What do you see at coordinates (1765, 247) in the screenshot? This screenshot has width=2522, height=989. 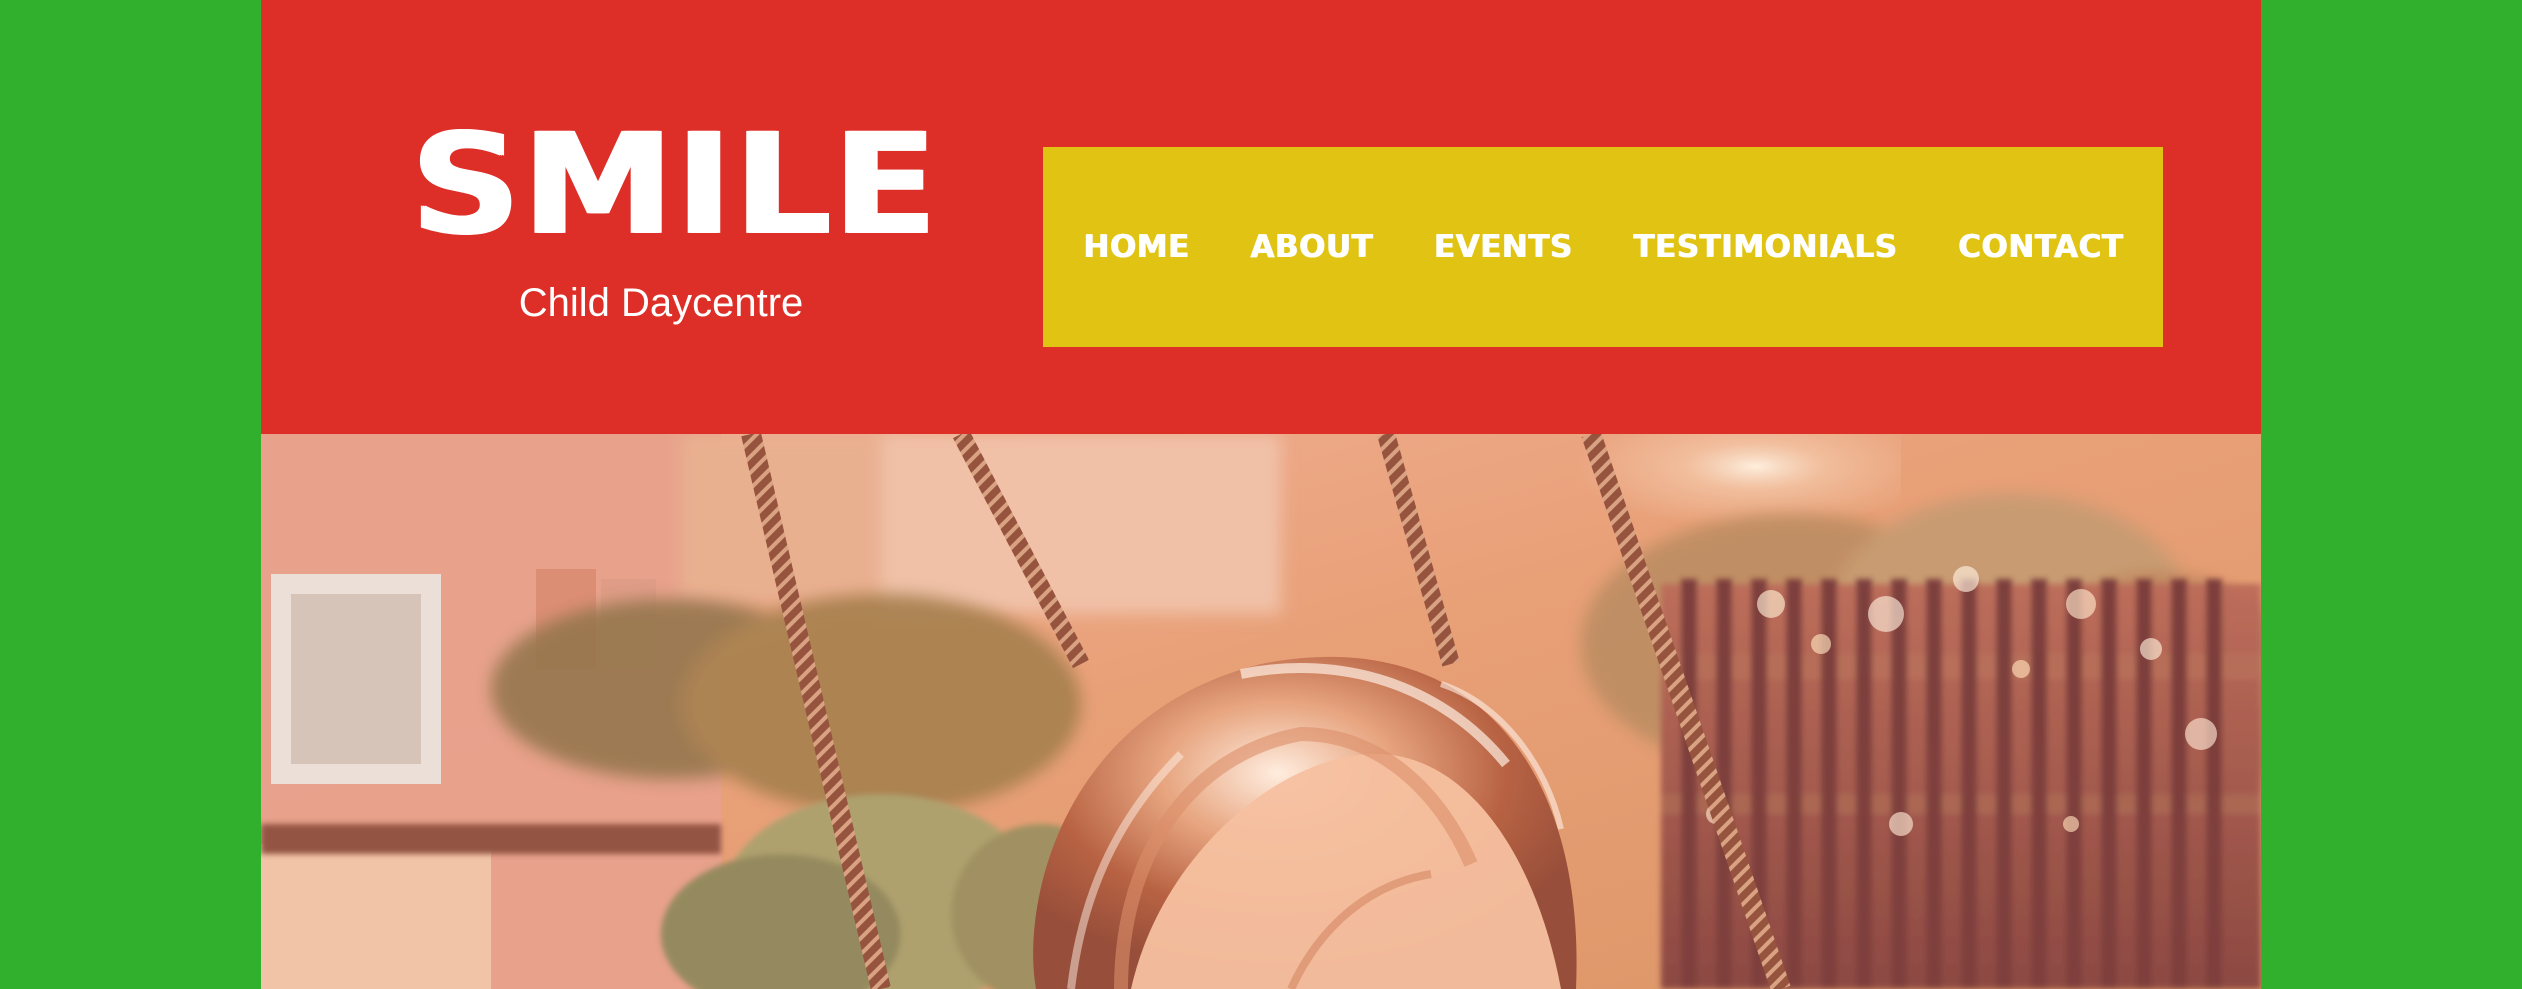 I see `nav-item-testimonials: TESTIMONIALS` at bounding box center [1765, 247].